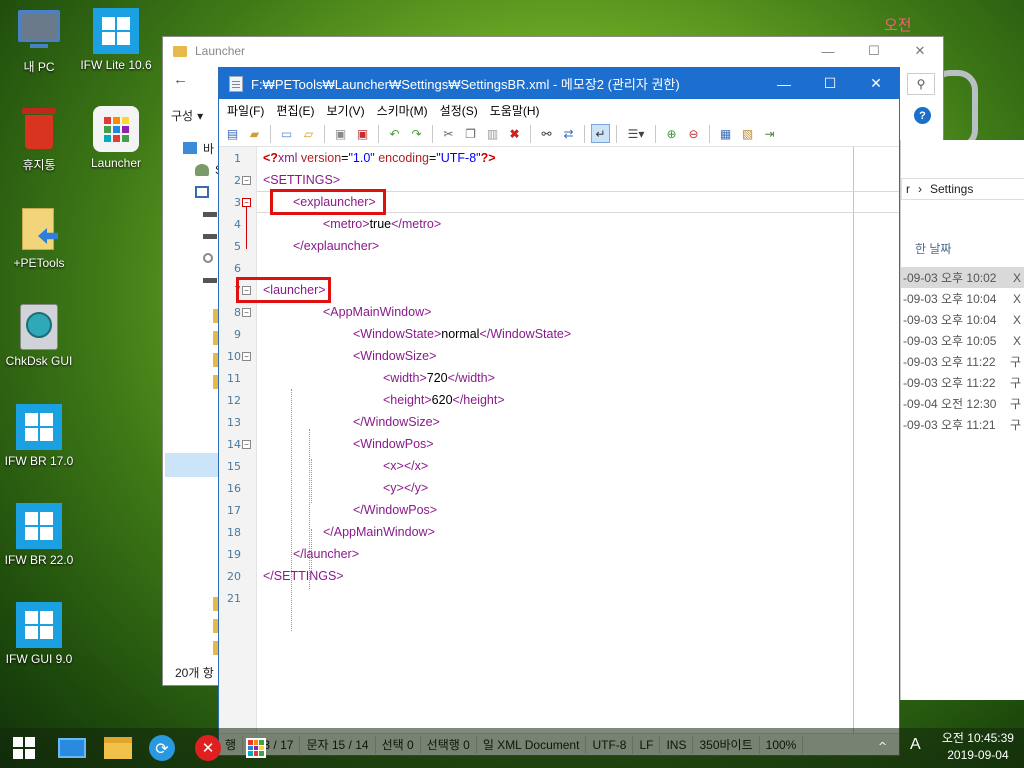 This screenshot has width=1024, height=768. What do you see at coordinates (559, 422) in the screenshot?
I see `code-line: 13 </WindowSize>` at bounding box center [559, 422].